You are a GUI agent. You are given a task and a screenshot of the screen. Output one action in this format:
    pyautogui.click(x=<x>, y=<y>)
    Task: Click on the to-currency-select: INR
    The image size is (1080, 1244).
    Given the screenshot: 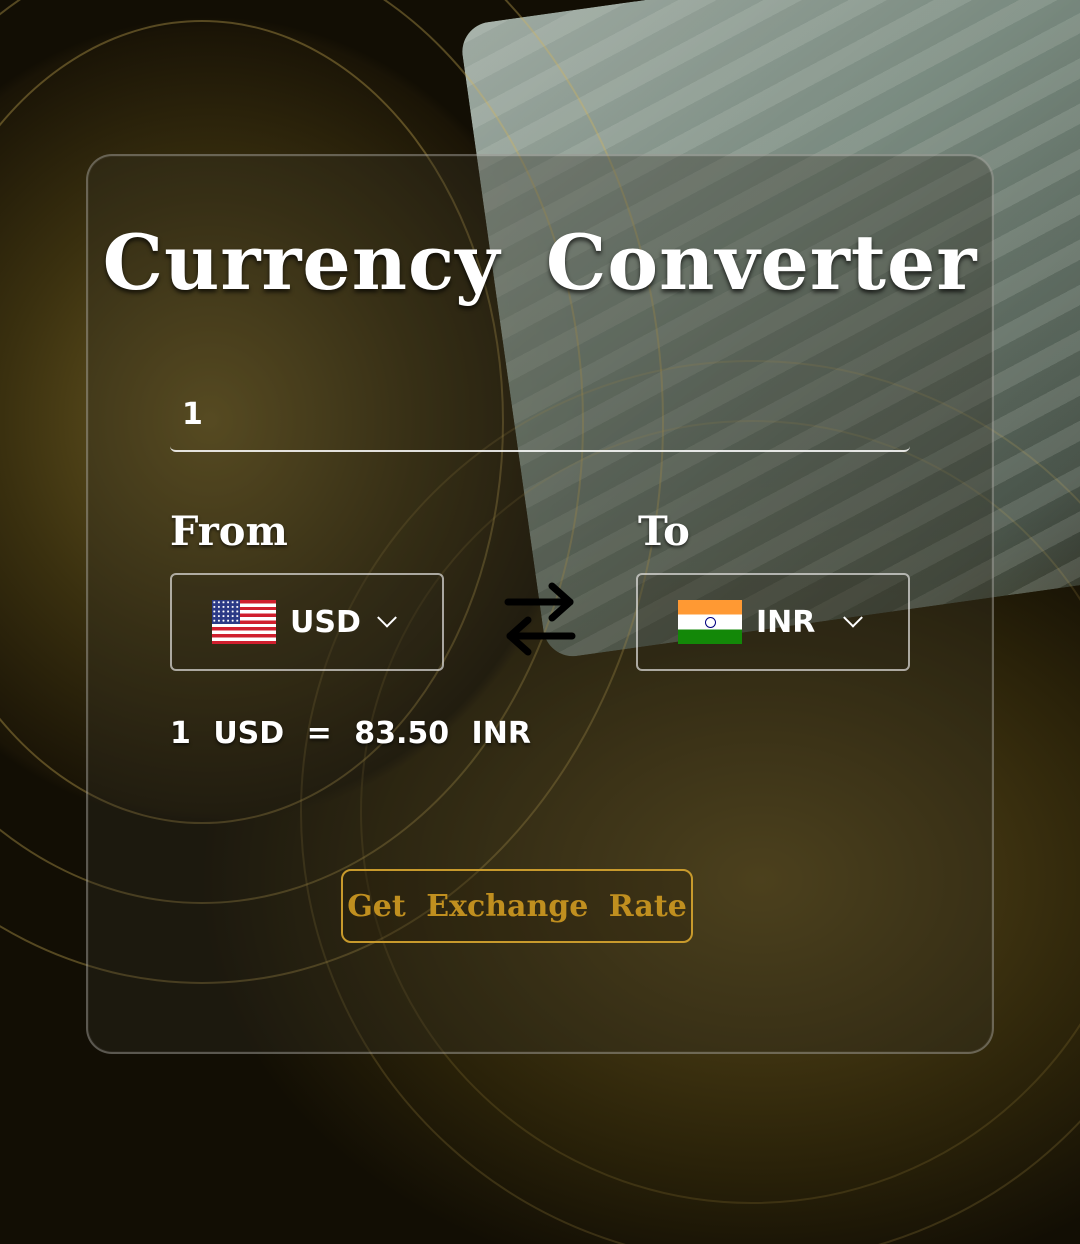 What is the action you would take?
    pyautogui.click(x=773, y=622)
    